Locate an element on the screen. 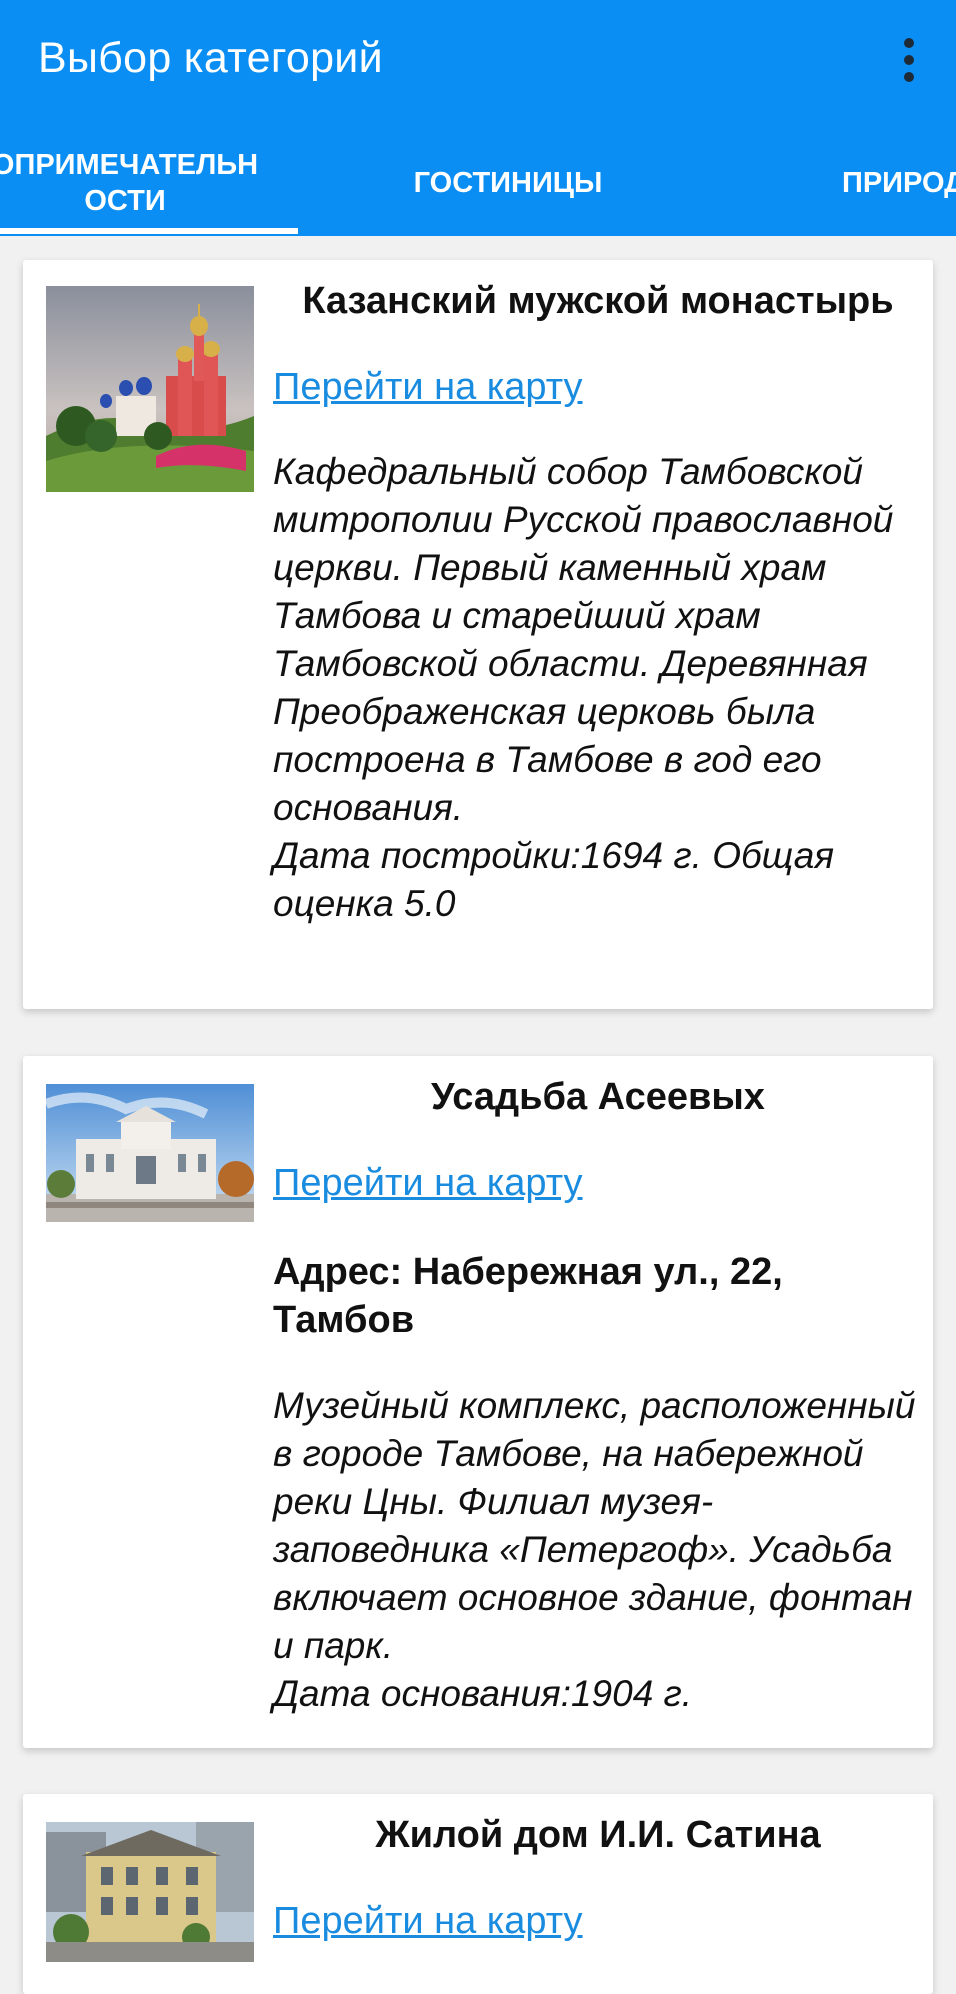  tab-hotels: ГОСТИНИЦЫ is located at coordinates (508, 183).